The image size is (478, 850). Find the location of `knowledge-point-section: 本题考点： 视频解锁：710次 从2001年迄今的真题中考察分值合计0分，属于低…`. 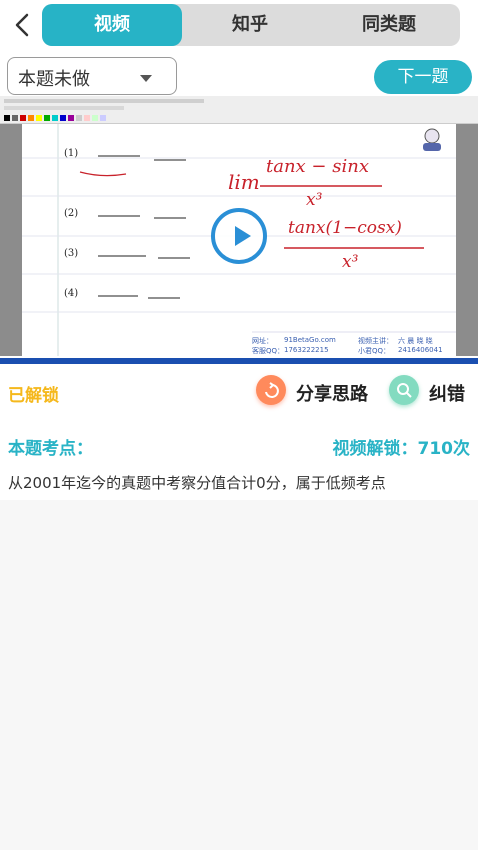

knowledge-point-section: 本题考点： 视频解锁：710次 从2001年迄今的真题中考察分值合计0分，属于低… is located at coordinates (239, 460).